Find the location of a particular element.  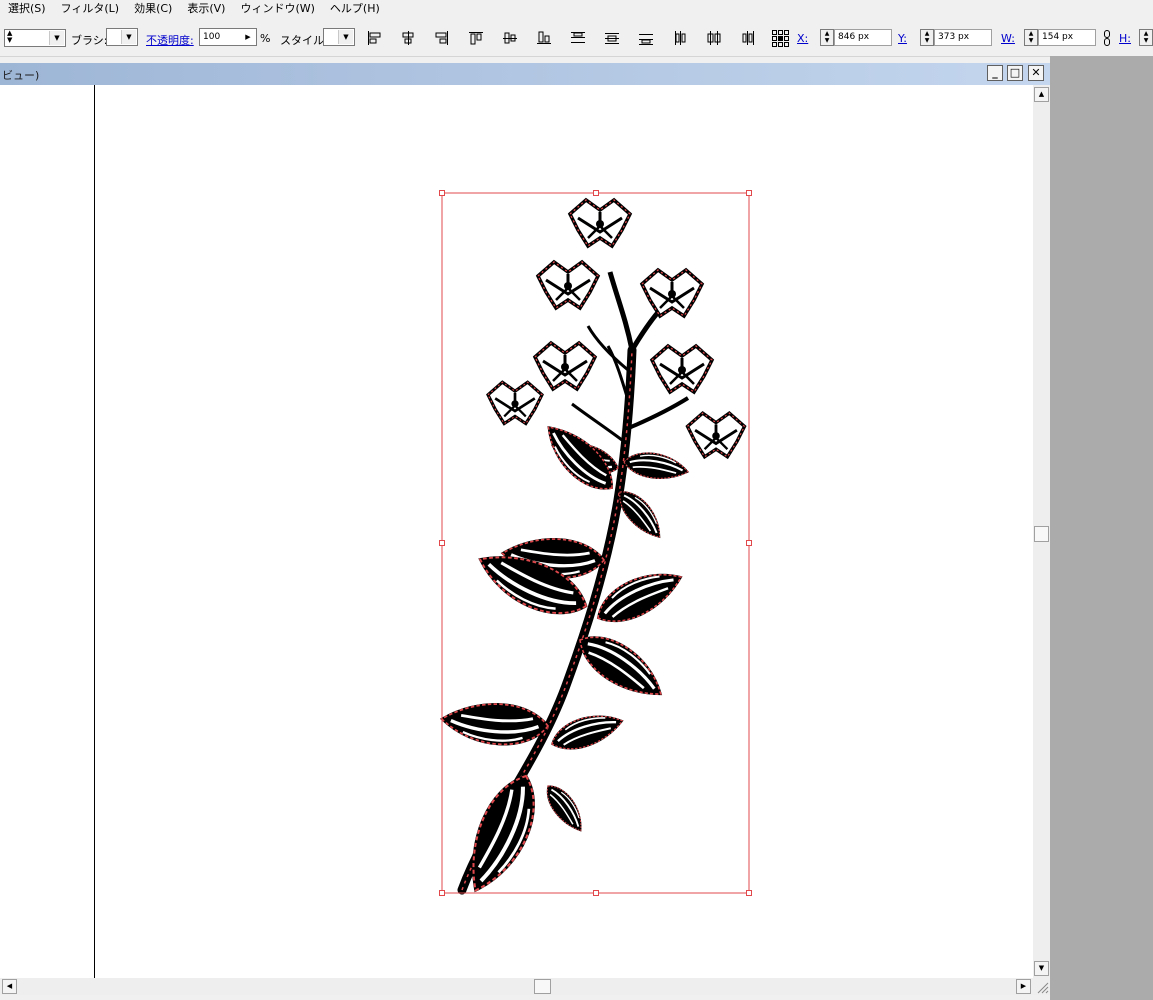

menu-view: 表示(V) is located at coordinates (205, 9).